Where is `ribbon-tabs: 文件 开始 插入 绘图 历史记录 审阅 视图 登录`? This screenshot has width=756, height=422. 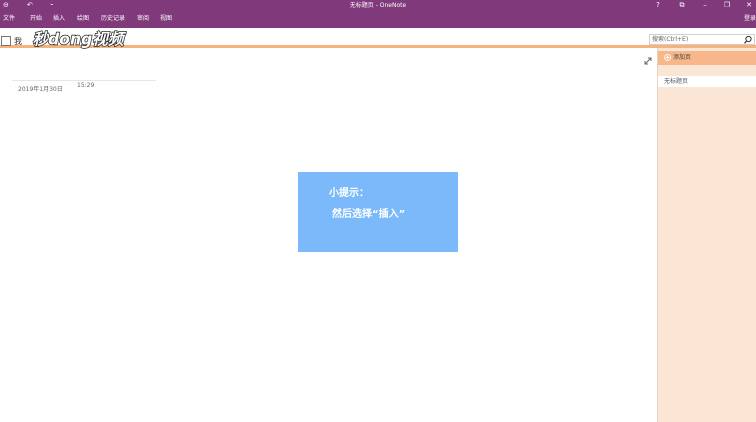
ribbon-tabs: 文件 开始 插入 绘图 历史记录 审阅 视图 登录 is located at coordinates (378, 19).